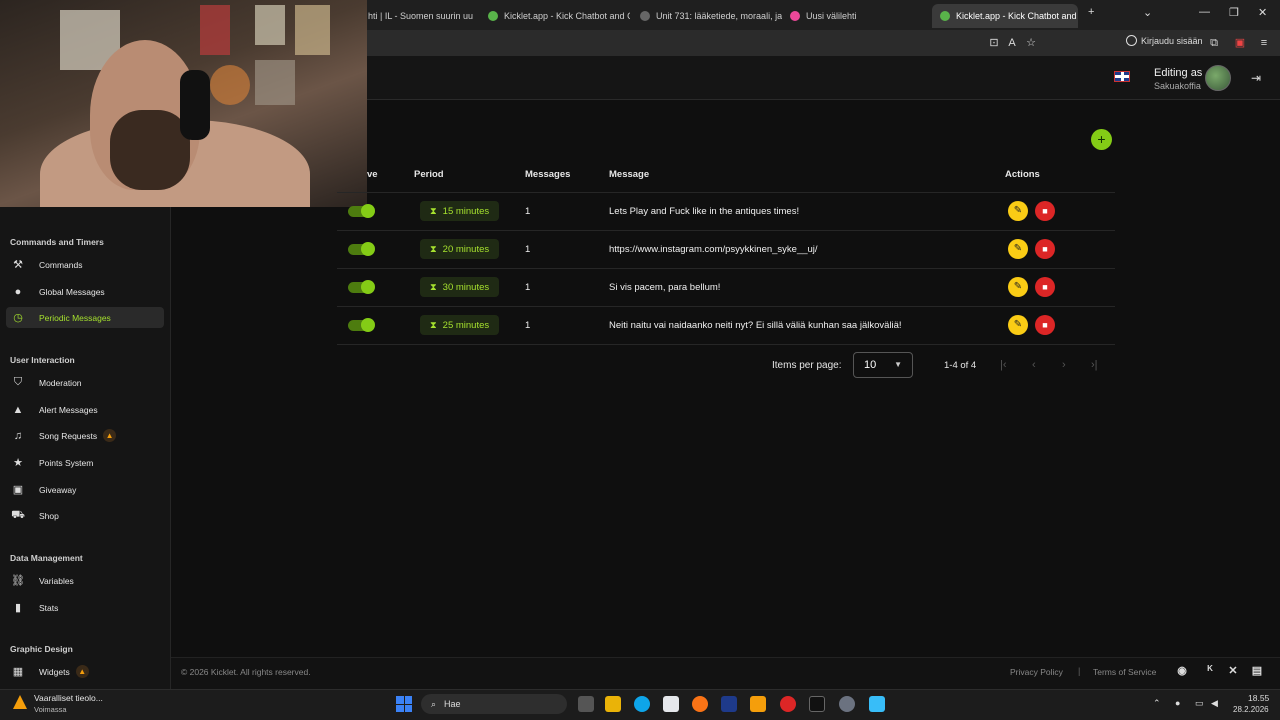  What do you see at coordinates (1214, 703) in the screenshot?
I see `volume-icon: ◀` at bounding box center [1214, 703].